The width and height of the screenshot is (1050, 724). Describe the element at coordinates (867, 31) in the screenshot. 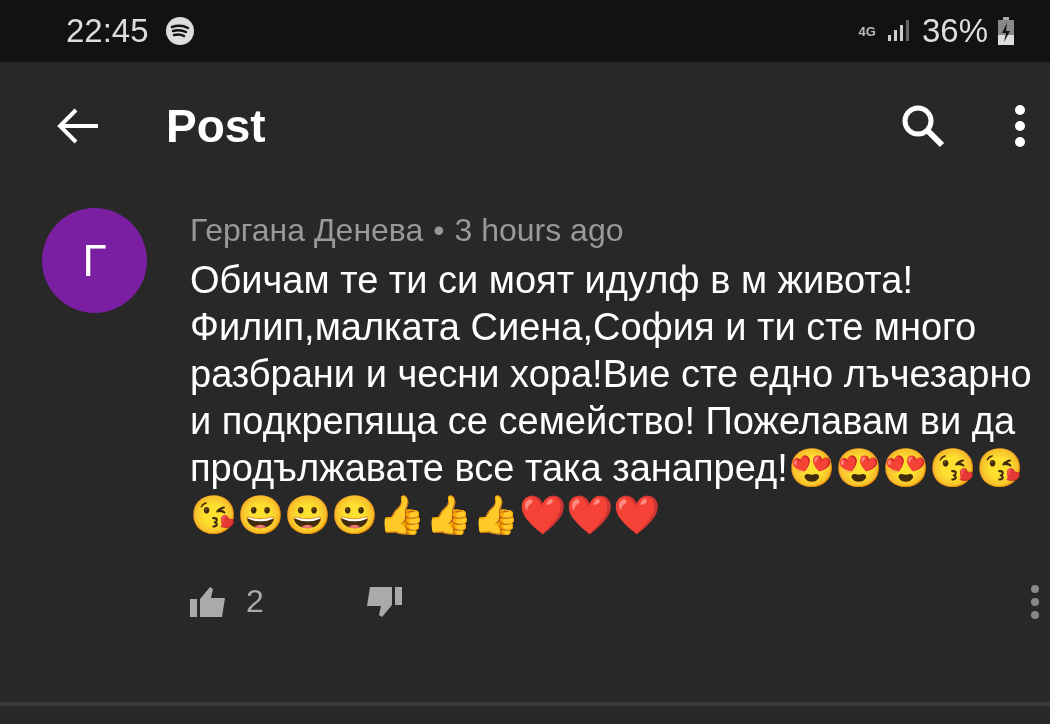

I see `network-type: 4G` at that location.